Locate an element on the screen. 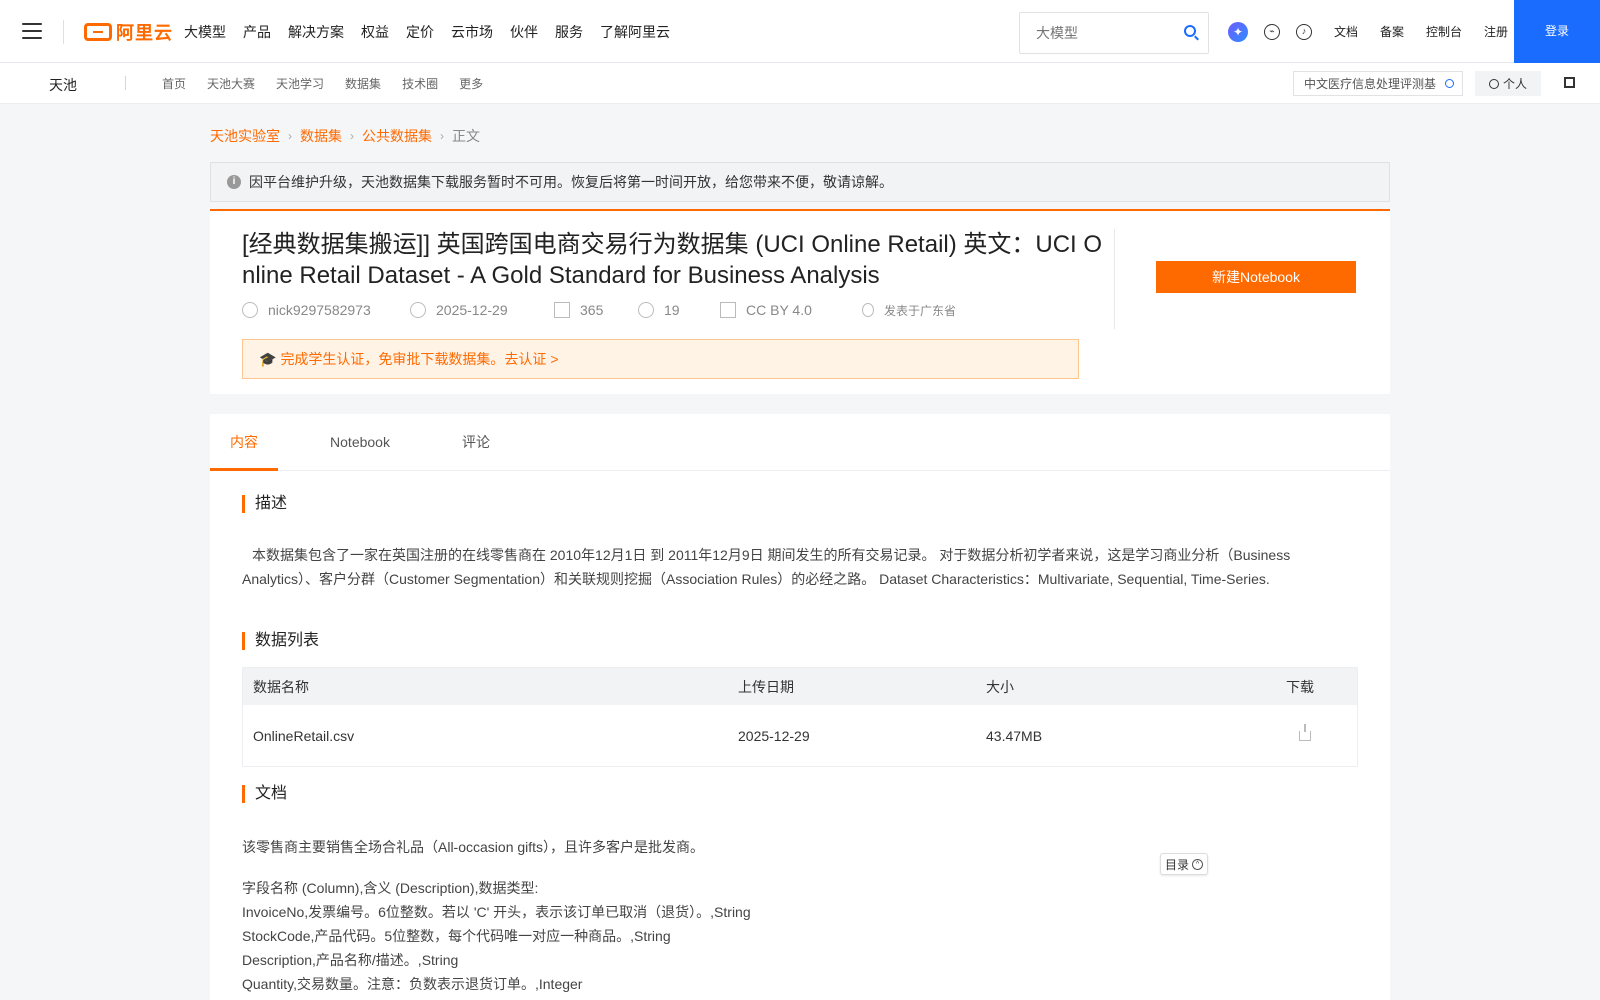 The width and height of the screenshot is (1600, 1000). table-header: 数据名称 上传日期 大小 下载 is located at coordinates (800, 686).